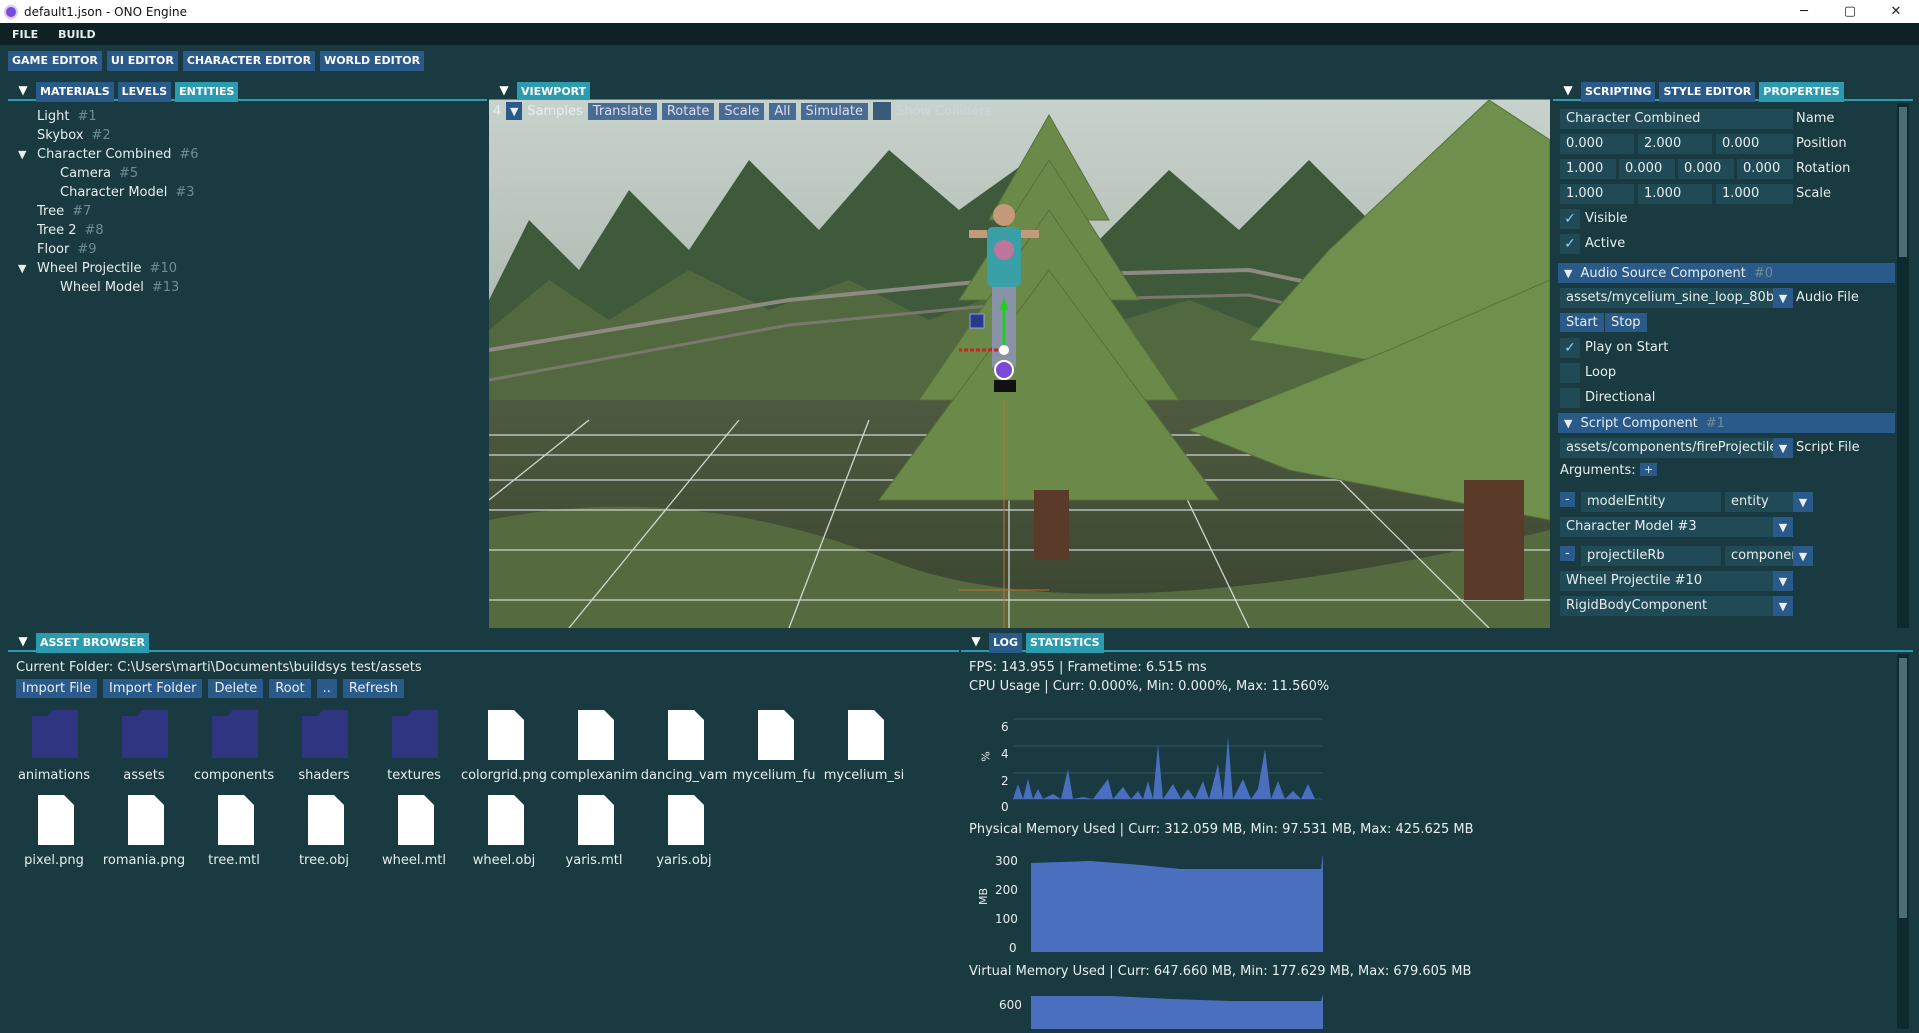 The height and width of the screenshot is (1033, 1919). I want to click on root-button: Root, so click(290, 688).